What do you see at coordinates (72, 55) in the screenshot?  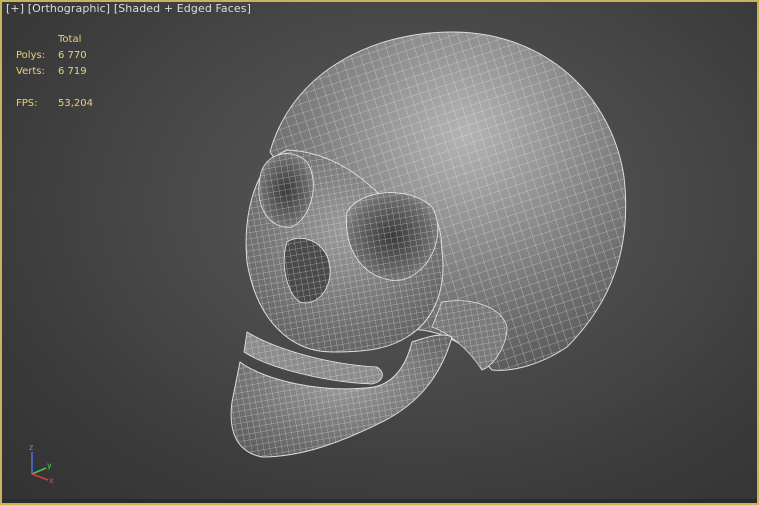 I see `polys-value: 6 770` at bounding box center [72, 55].